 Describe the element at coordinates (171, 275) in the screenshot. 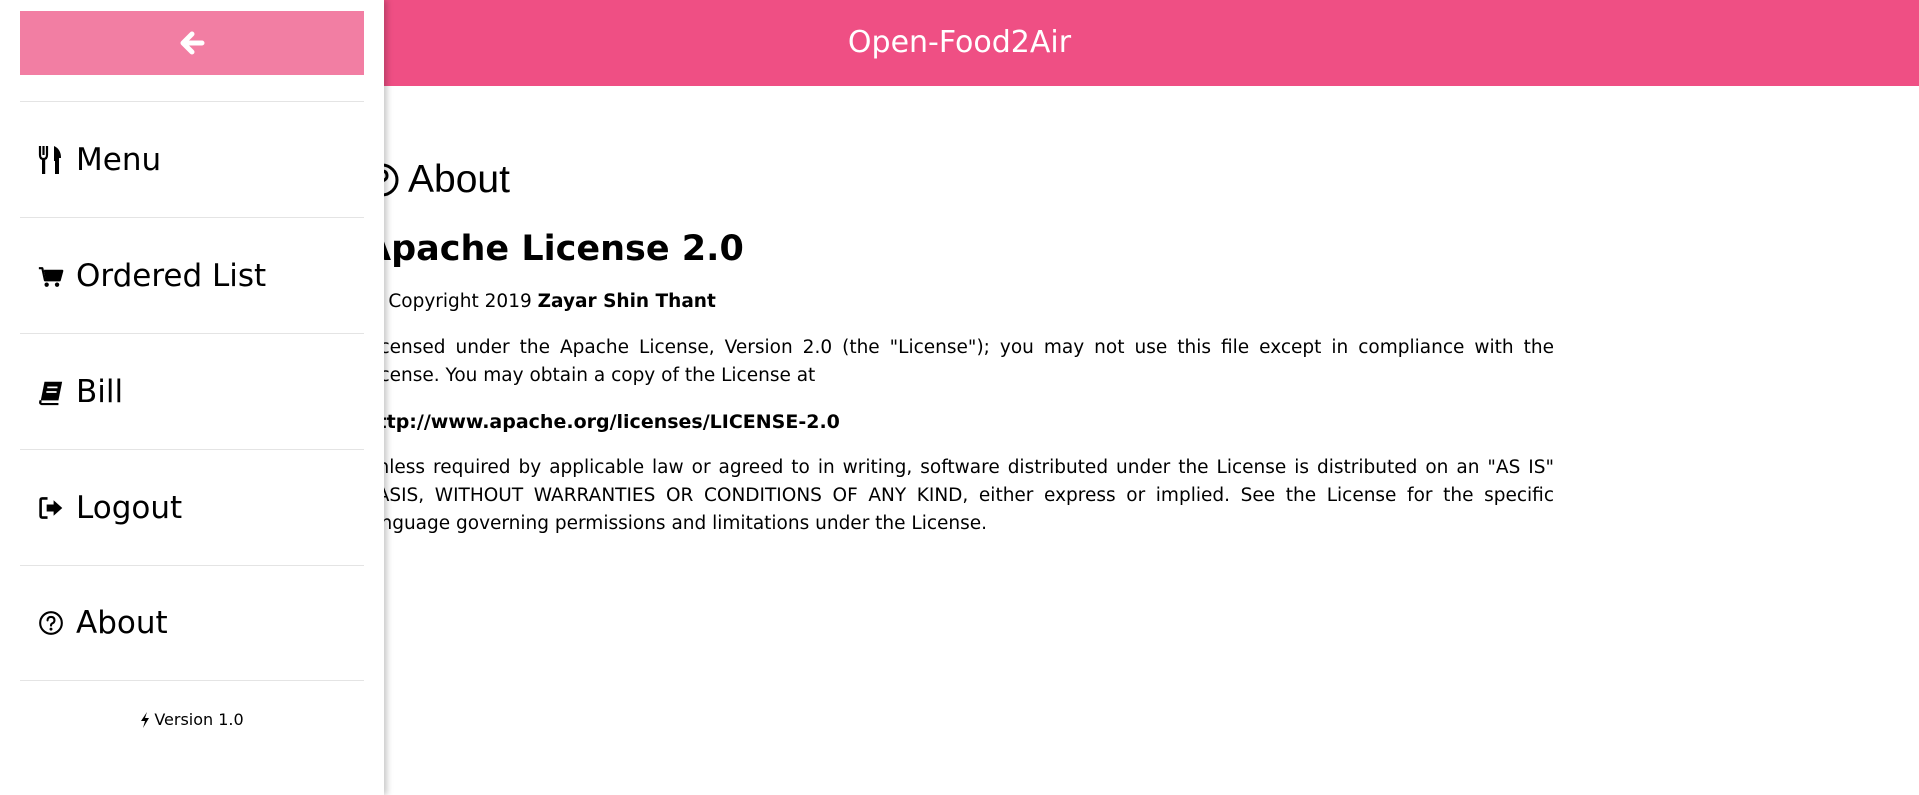

I see `drawer-item-label: Ordered List` at that location.